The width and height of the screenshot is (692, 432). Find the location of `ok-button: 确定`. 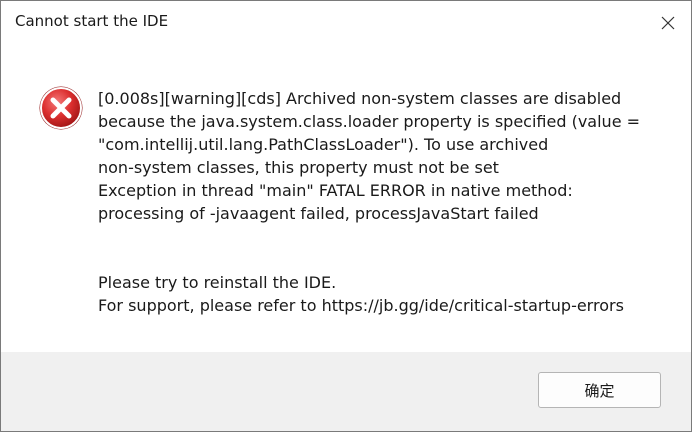

ok-button: 确定 is located at coordinates (599, 390).